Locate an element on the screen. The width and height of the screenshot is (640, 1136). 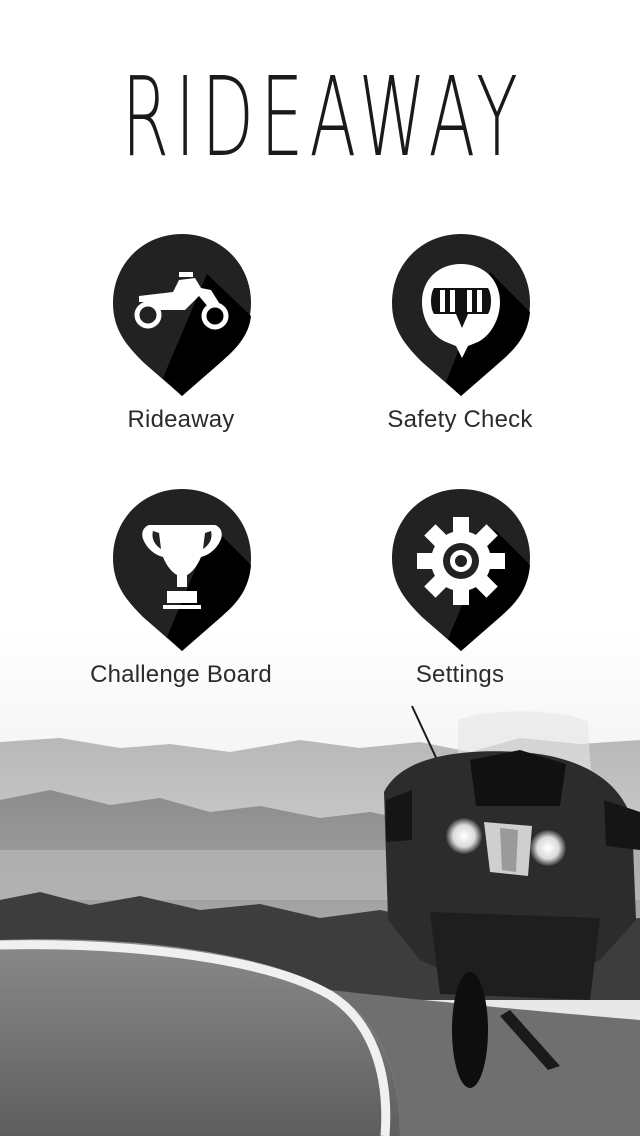
menu-item-label: Rideaway is located at coordinates (181, 419).